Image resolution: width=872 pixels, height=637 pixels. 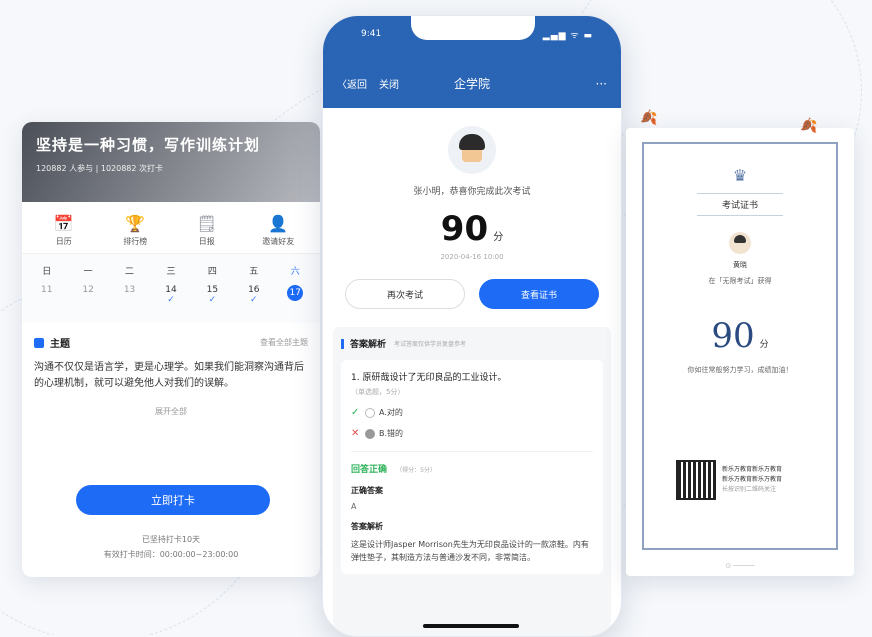 I want to click on signal-battery-icon: ▂▄▆ ᯤ ▬, so click(x=567, y=36).